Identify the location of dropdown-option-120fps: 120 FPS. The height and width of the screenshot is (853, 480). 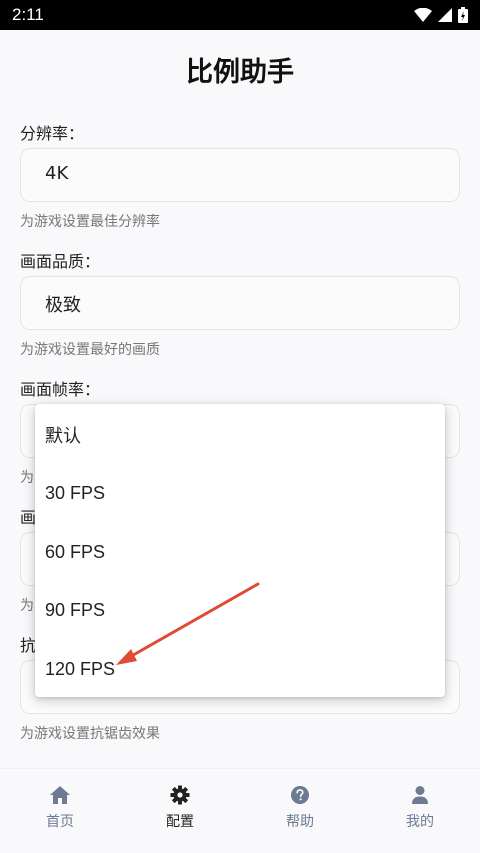
(240, 669).